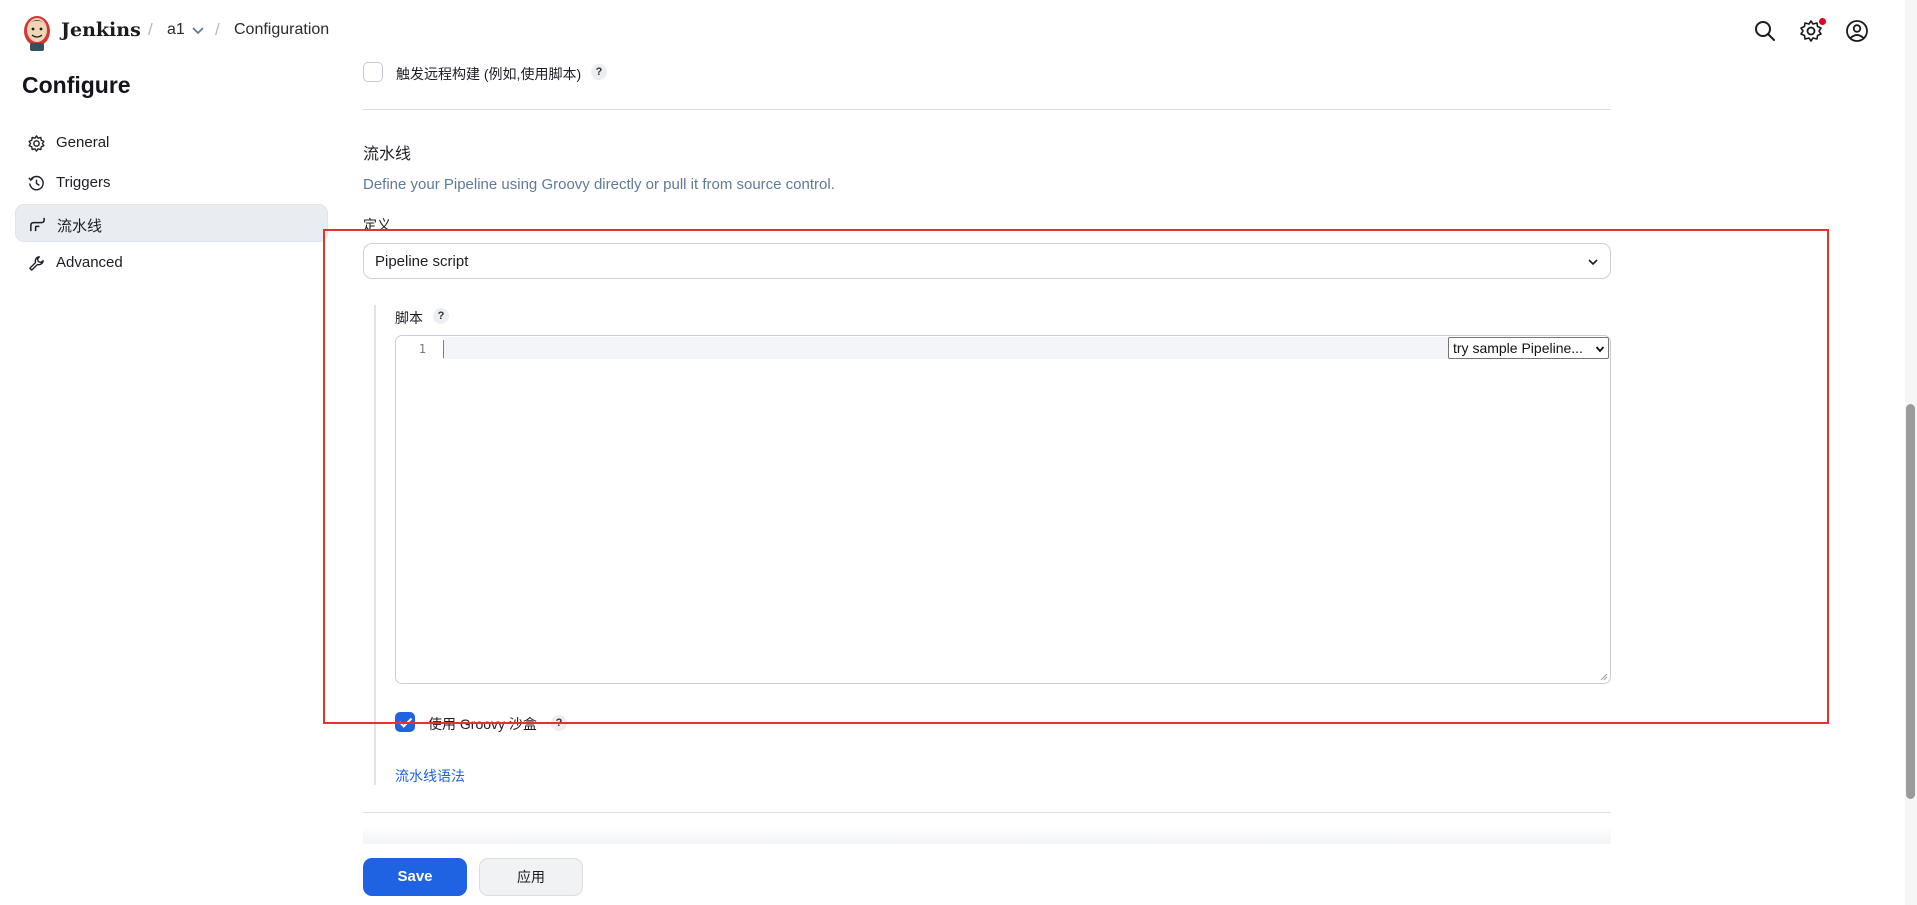 Image resolution: width=1917 pixels, height=905 pixels. What do you see at coordinates (282, 29) in the screenshot?
I see `breadcrumb-configuration: Configuration` at bounding box center [282, 29].